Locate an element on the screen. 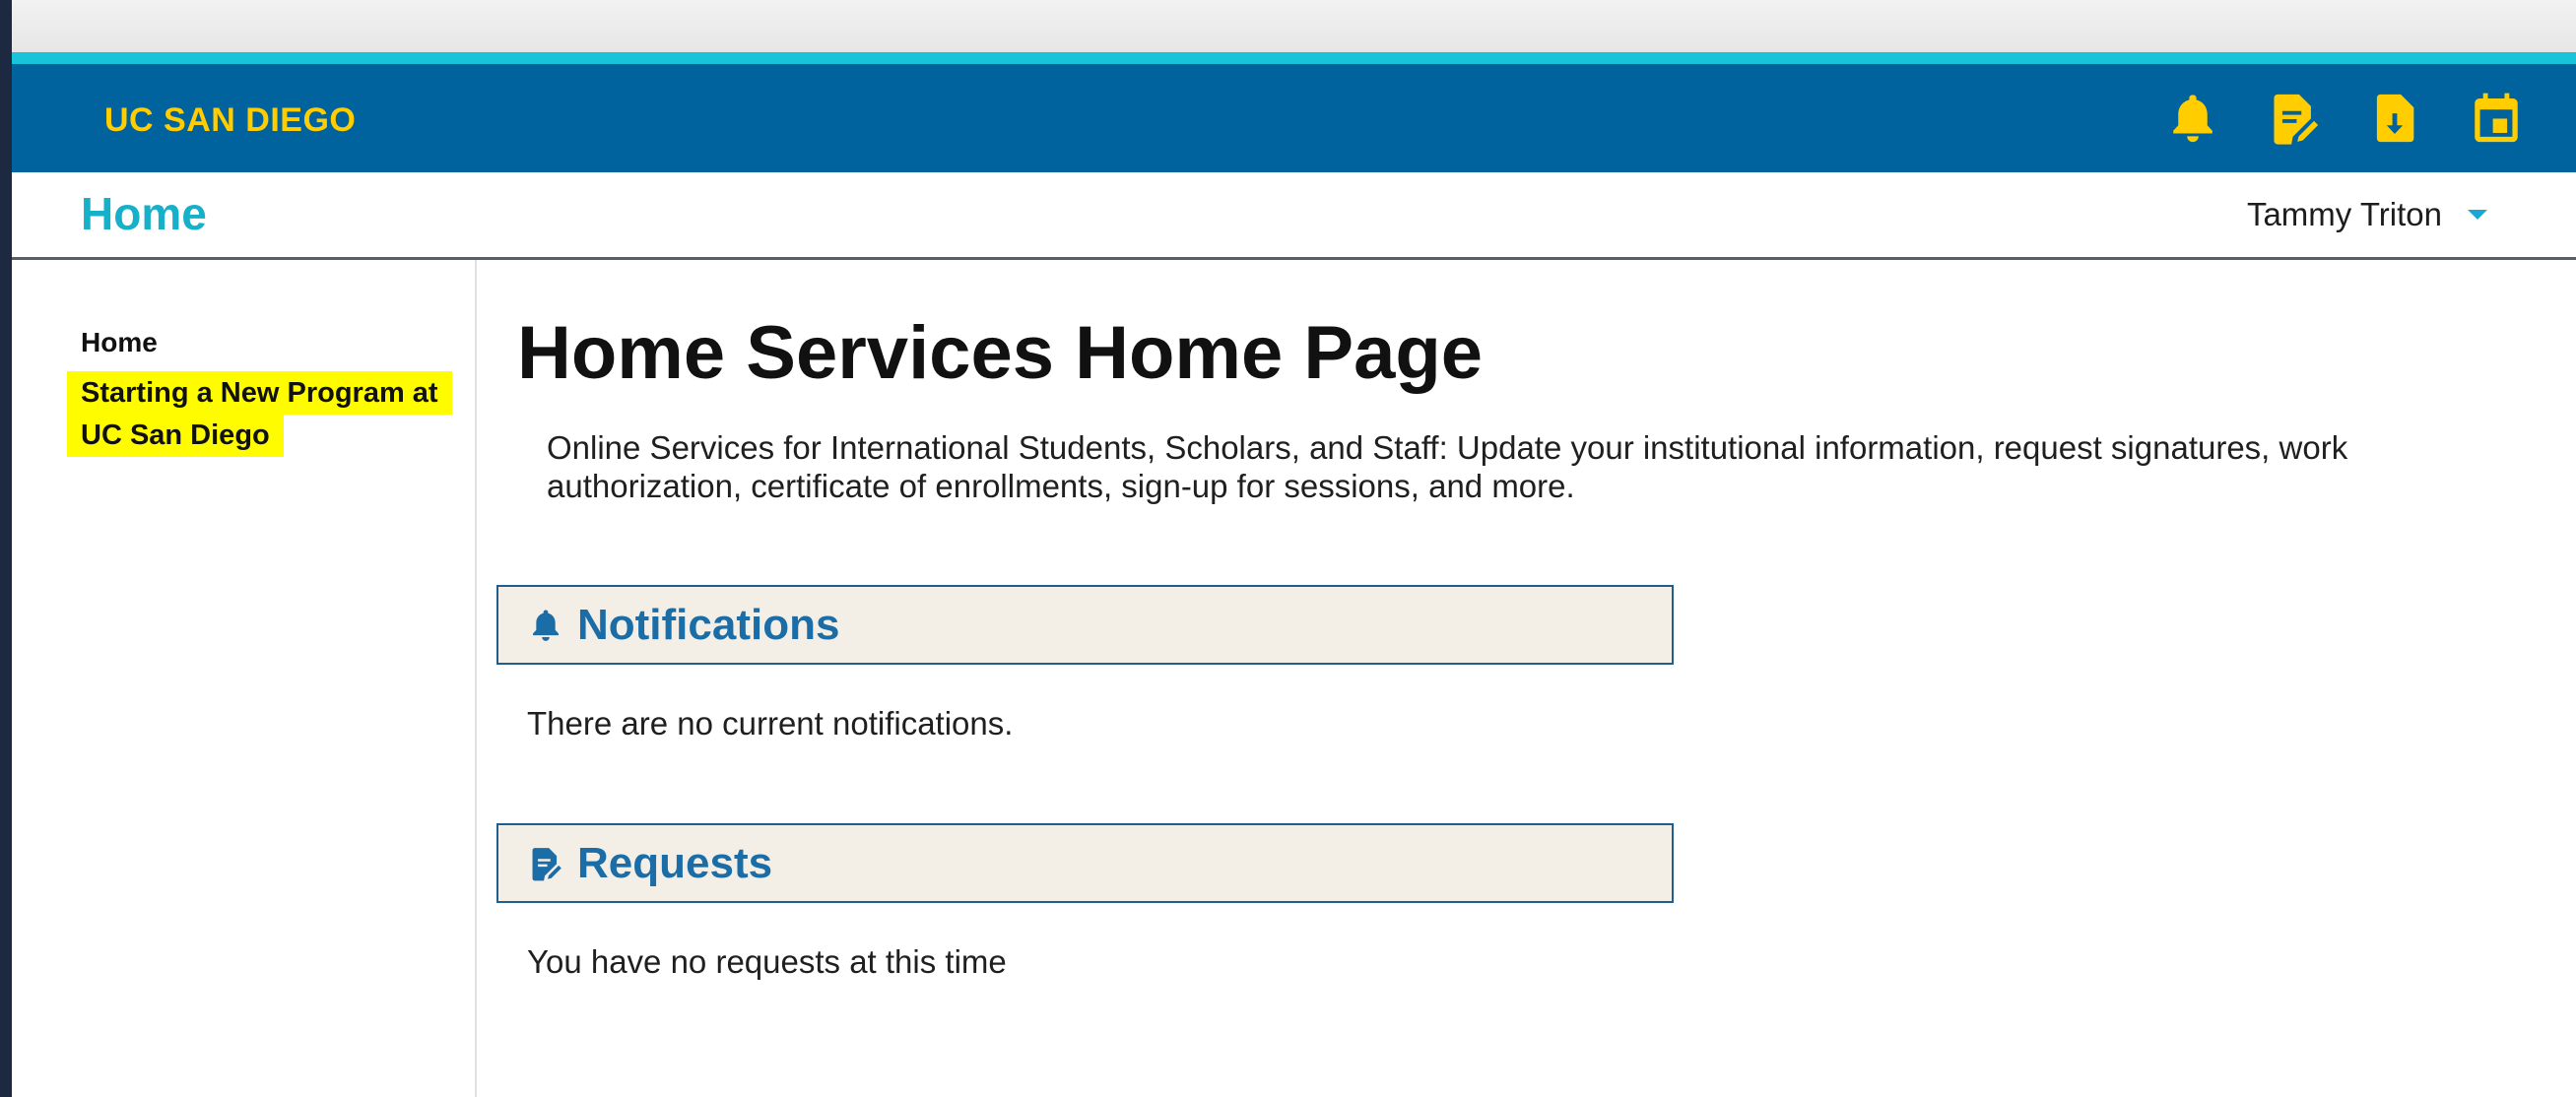 This screenshot has width=2576, height=1097. requests-header: Requests is located at coordinates (1085, 863).